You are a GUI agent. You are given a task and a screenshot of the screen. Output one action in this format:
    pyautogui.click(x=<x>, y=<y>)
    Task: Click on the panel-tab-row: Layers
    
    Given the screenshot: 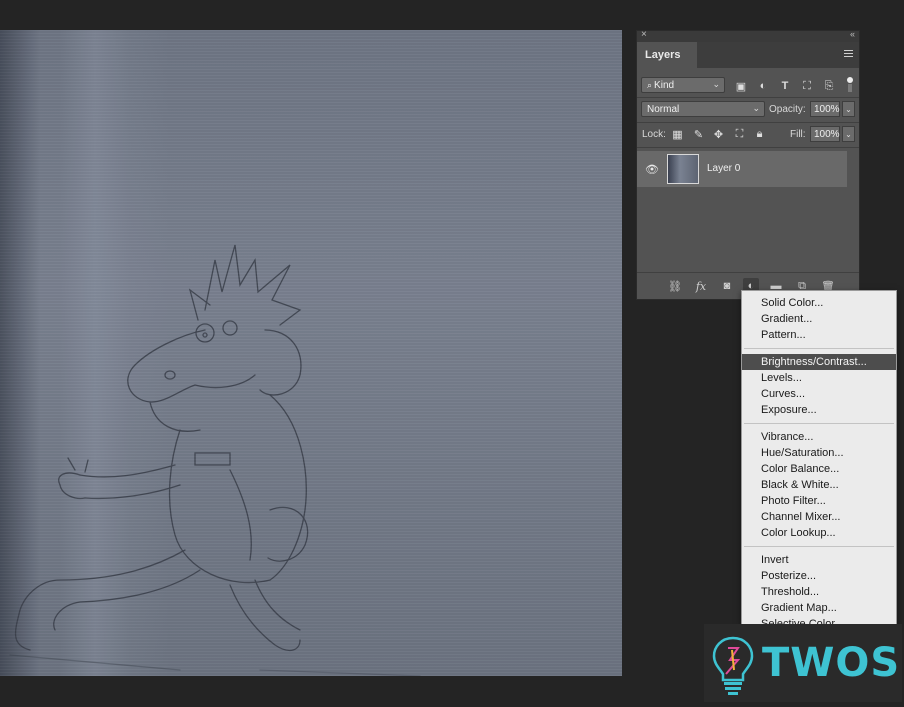 What is the action you would take?
    pyautogui.click(x=748, y=55)
    